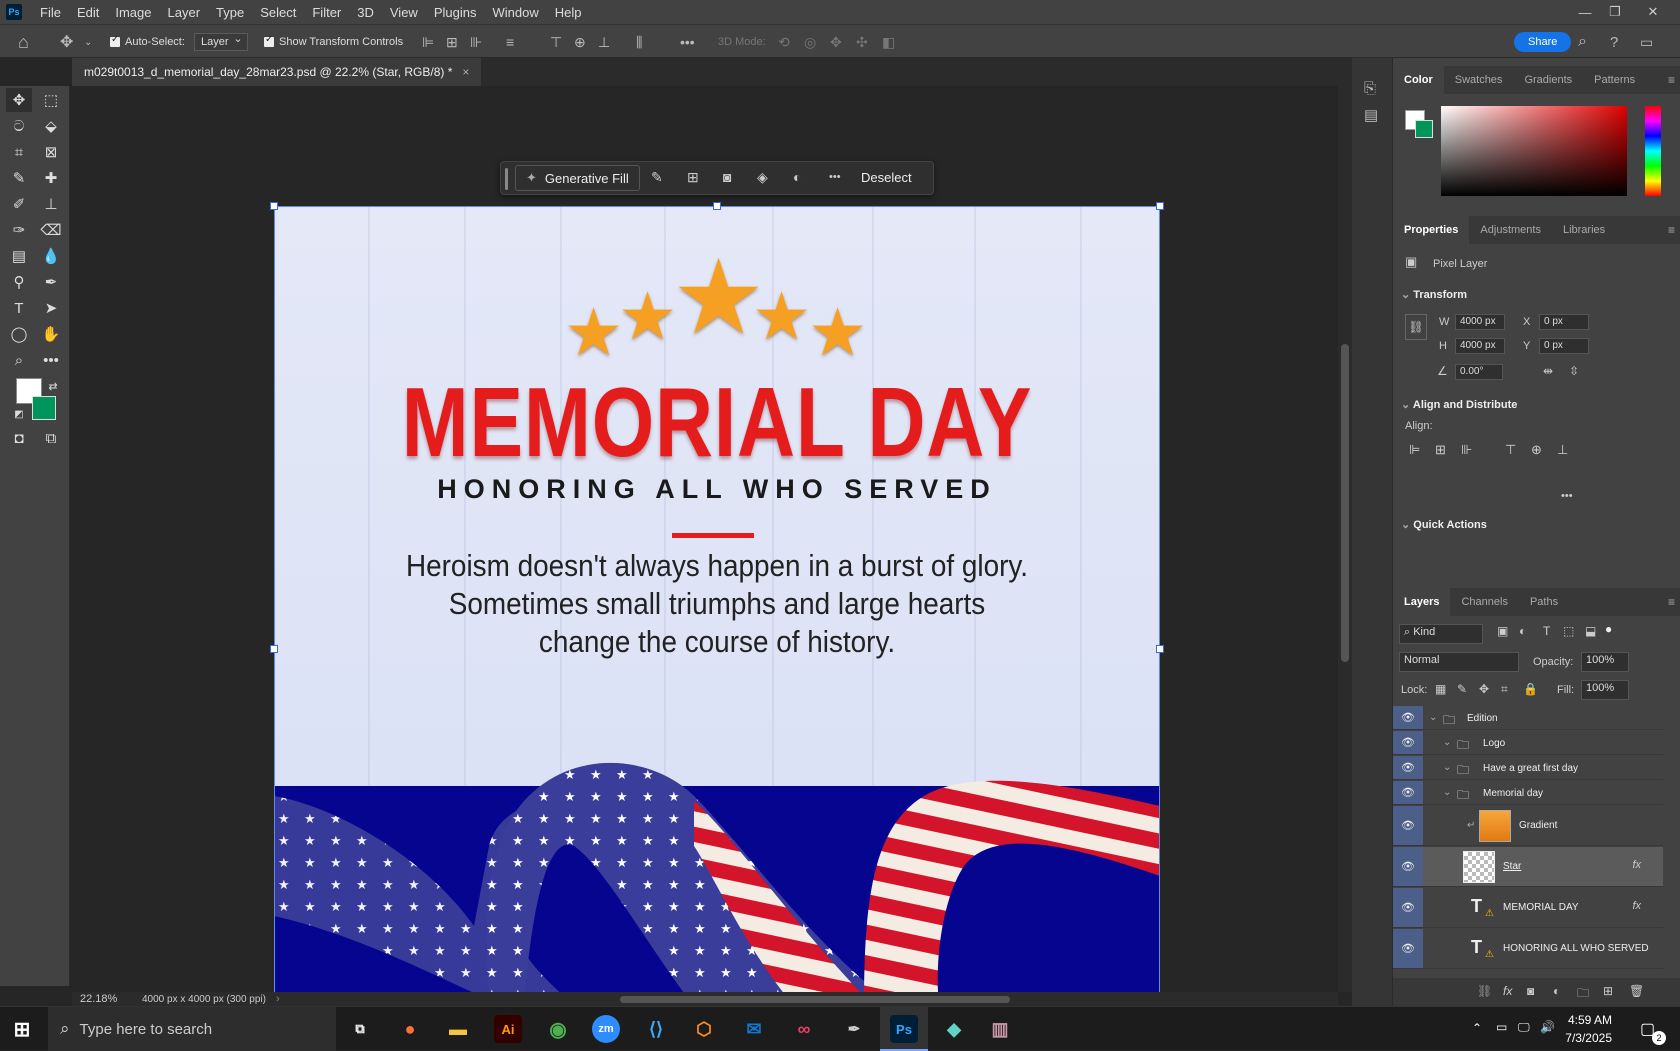 This screenshot has width=1680, height=1051. Describe the element at coordinates (51, 308) in the screenshot. I see `path-select-icon: ➤` at that location.